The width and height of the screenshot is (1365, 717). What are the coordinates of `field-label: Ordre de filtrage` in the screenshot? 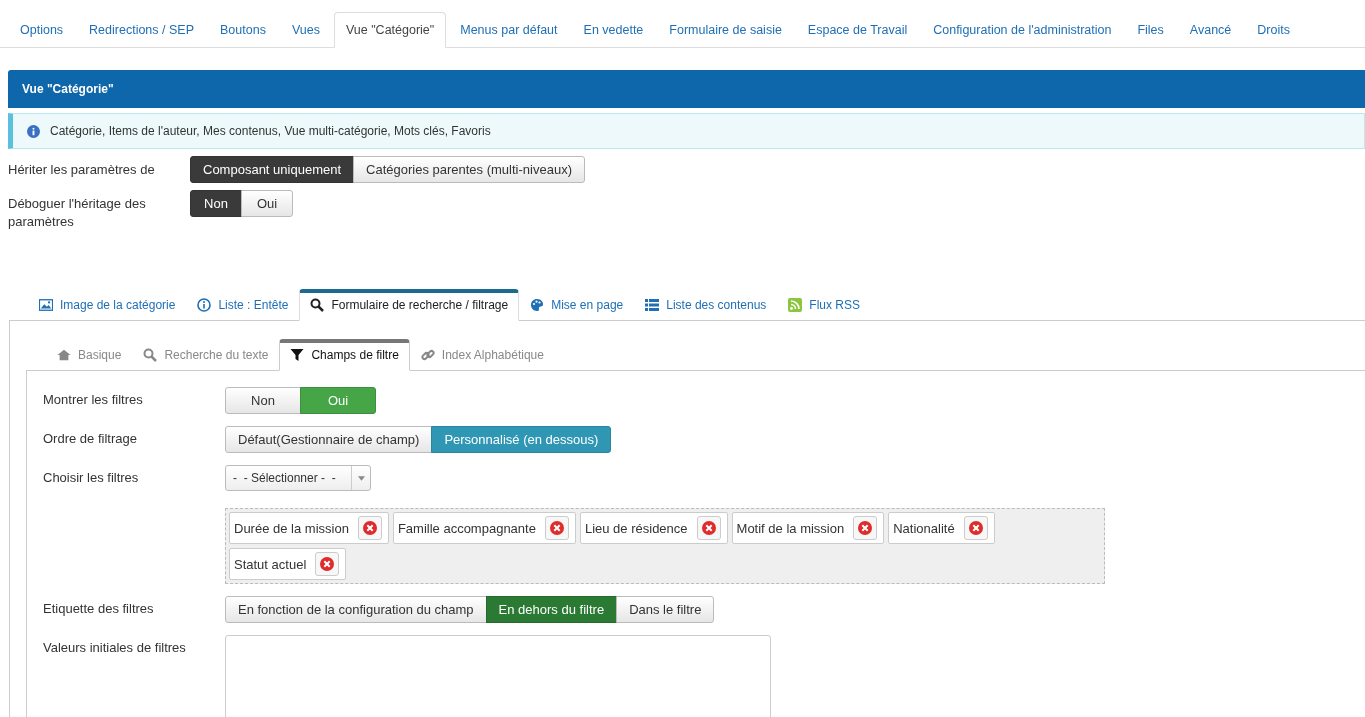 It's located at (90, 438).